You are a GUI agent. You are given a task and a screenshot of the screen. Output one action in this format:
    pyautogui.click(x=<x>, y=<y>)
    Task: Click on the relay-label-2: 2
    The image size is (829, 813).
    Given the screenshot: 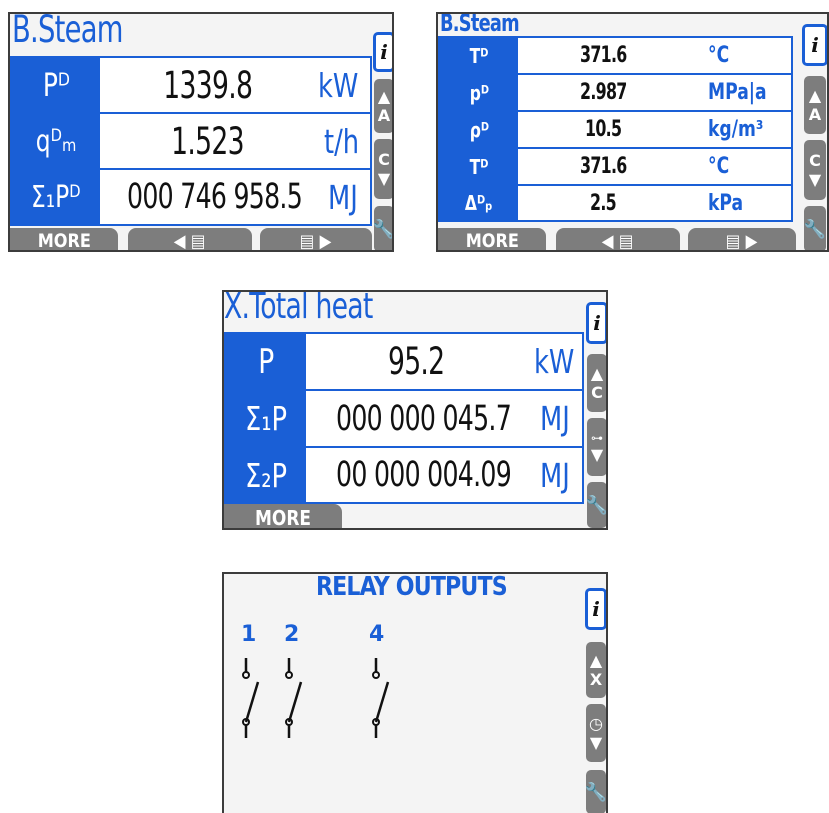 What is the action you would take?
    pyautogui.click(x=292, y=634)
    